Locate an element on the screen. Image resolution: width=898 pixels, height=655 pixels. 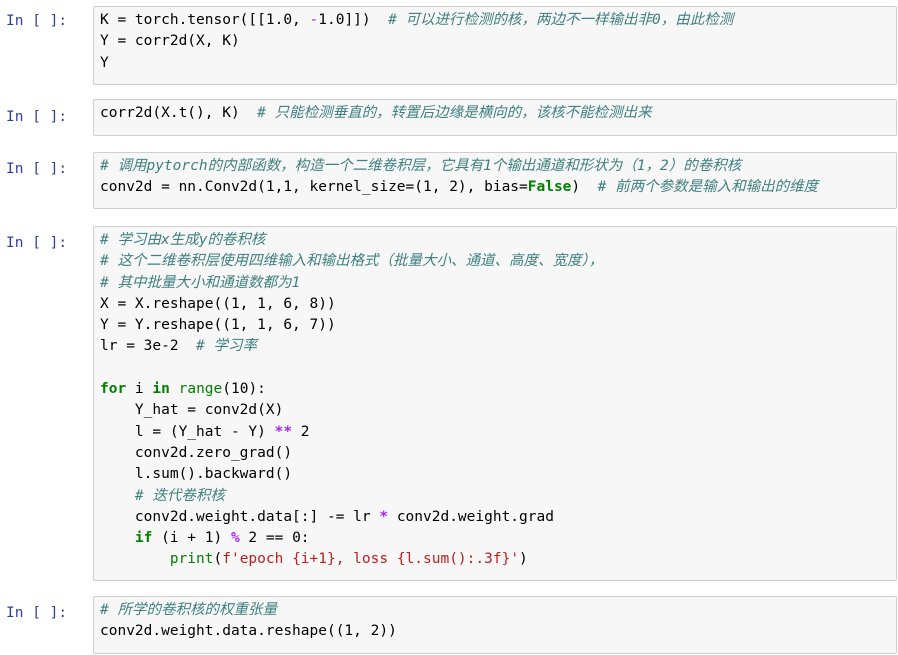
code-line: Y = Y.reshape((1, 1, 6, 7)) is located at coordinates (498, 325).